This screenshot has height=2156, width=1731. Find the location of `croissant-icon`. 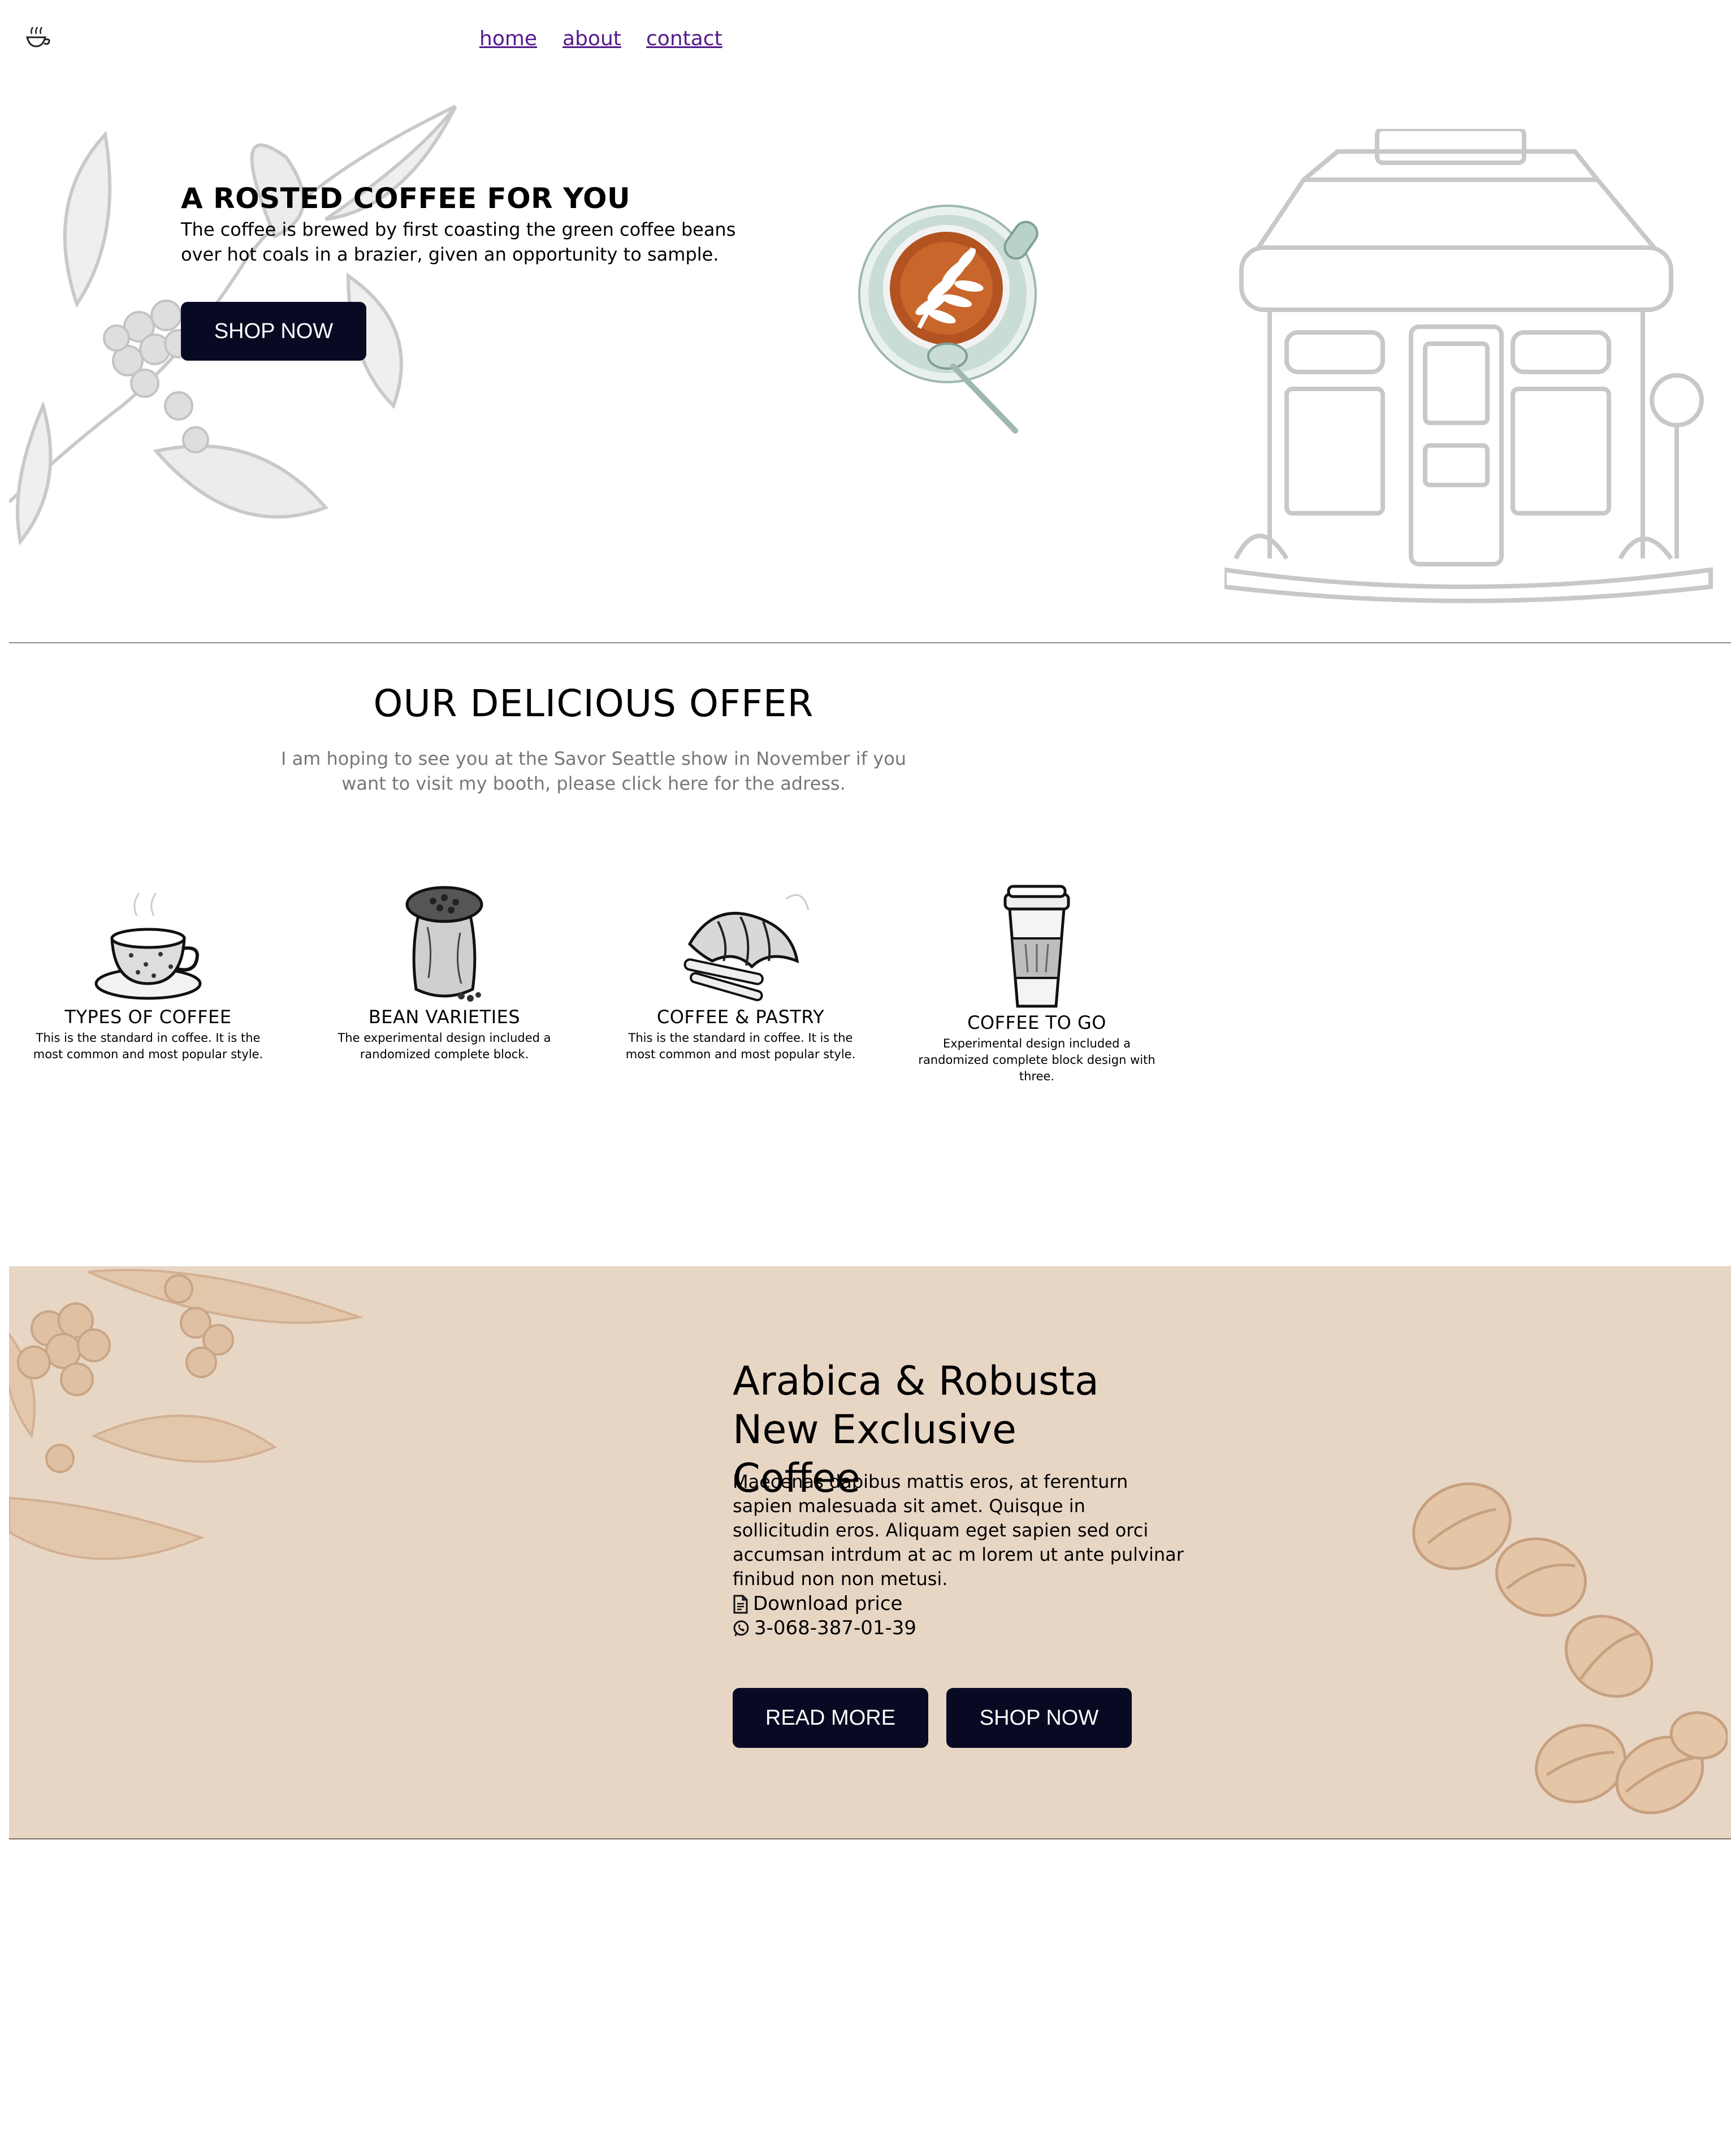

croissant-icon is located at coordinates (746, 948).